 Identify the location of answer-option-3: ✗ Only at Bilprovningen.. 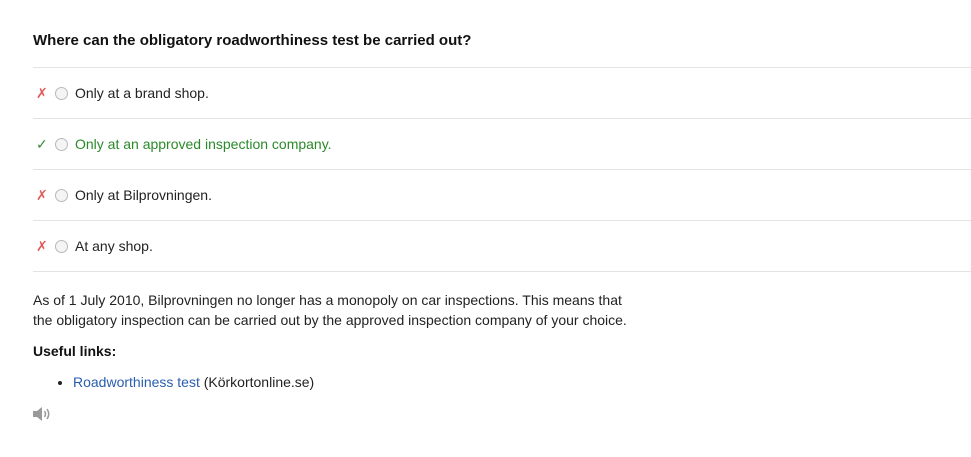
(502, 194).